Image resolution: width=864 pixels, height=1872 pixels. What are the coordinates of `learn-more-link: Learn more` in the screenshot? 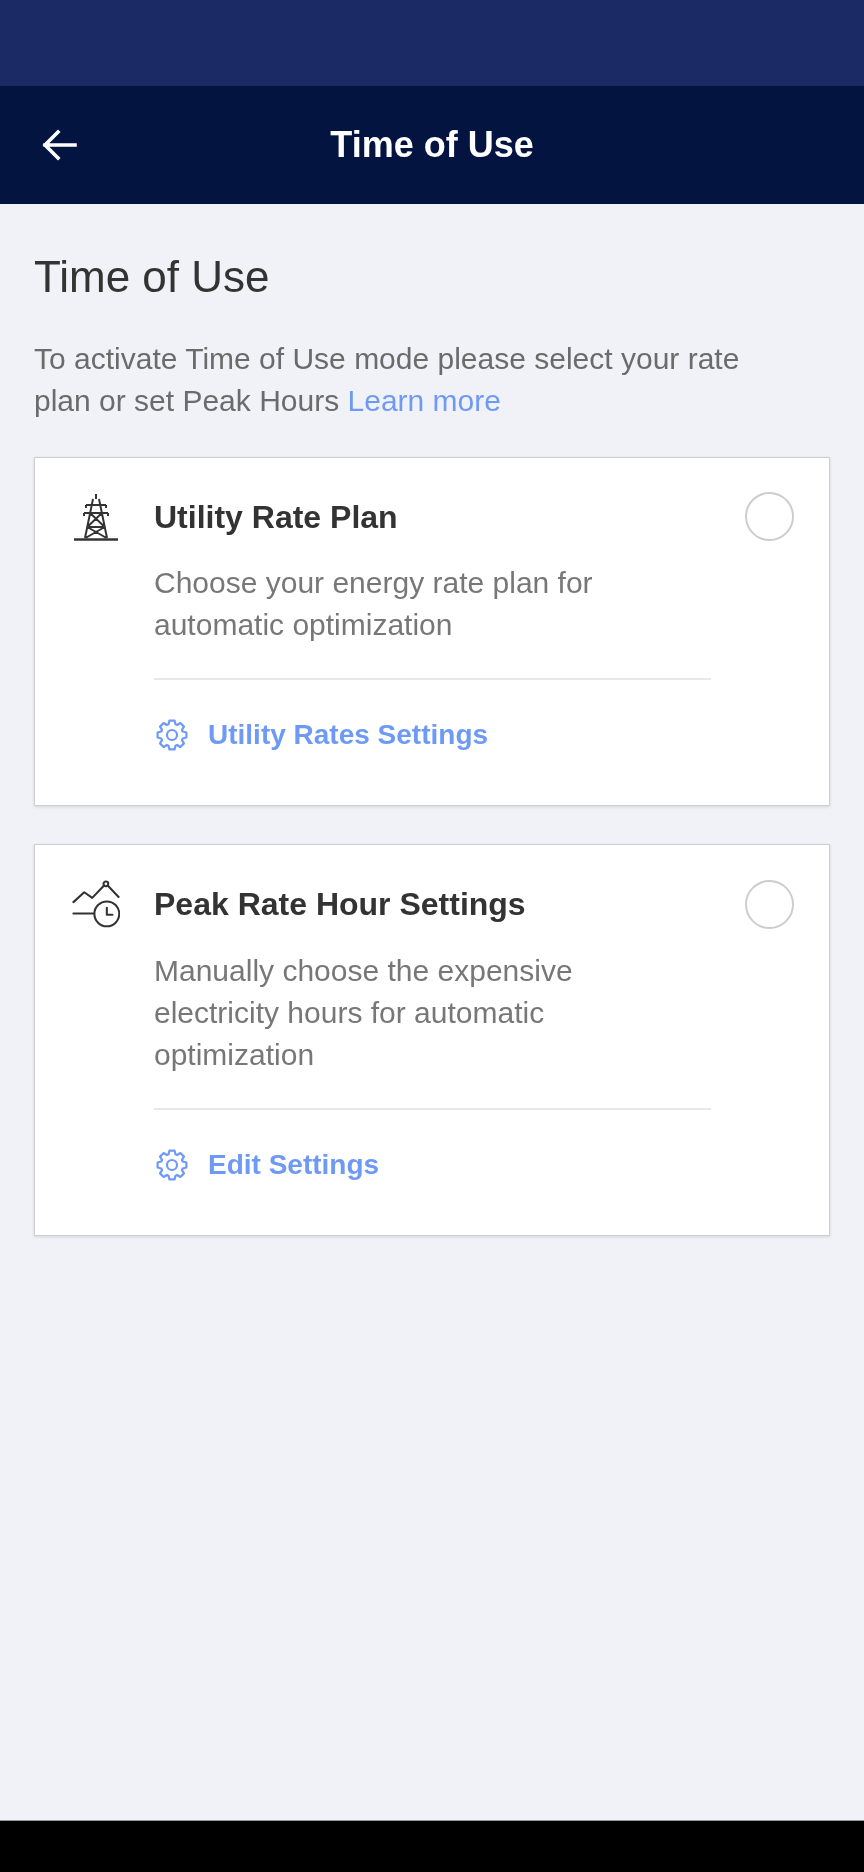 It's located at (424, 400).